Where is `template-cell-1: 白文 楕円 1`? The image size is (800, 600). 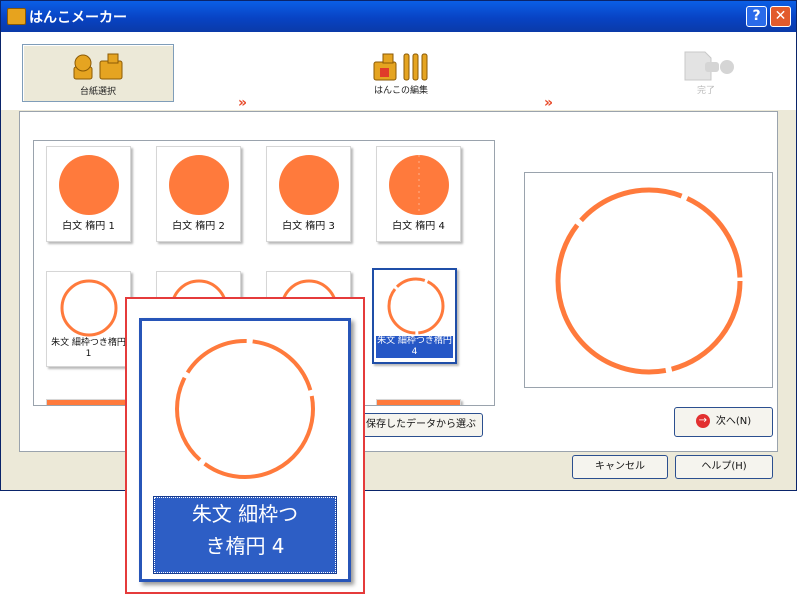
template-cell-1: 白文 楕円 1 is located at coordinates (88, 194).